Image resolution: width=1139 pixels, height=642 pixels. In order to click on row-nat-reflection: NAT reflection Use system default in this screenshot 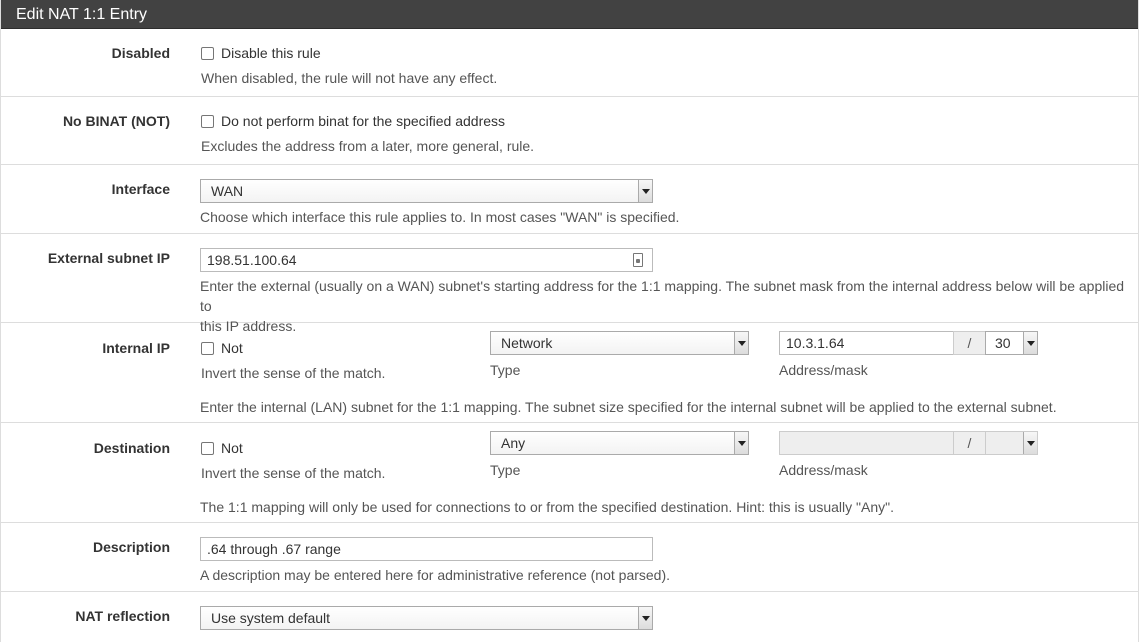, I will do `click(569, 617)`.